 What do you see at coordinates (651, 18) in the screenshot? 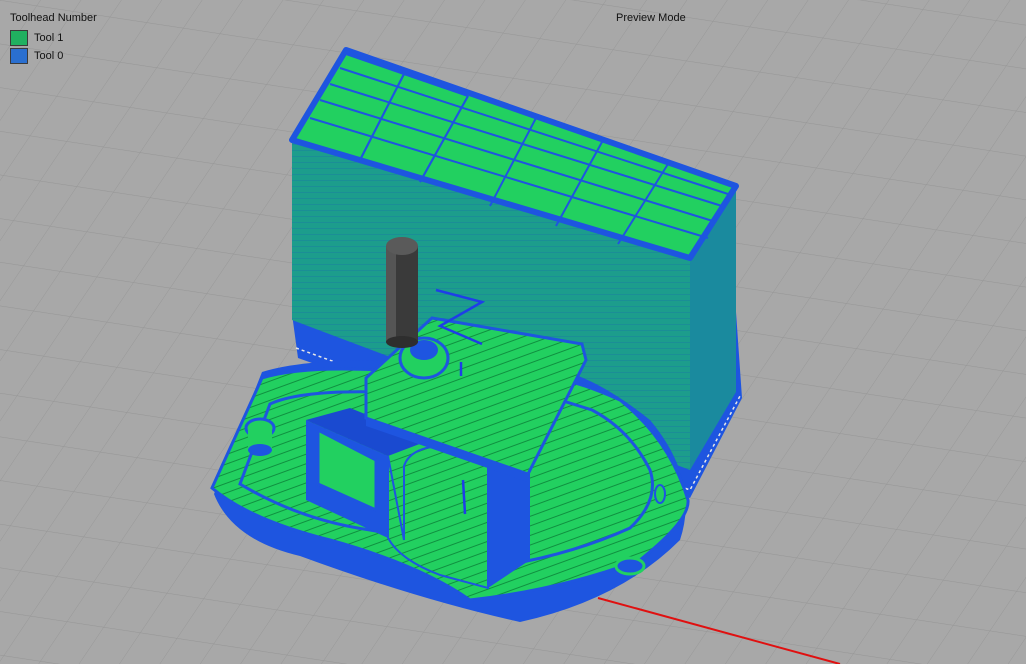
I see `view-mode-label: Preview Mode` at bounding box center [651, 18].